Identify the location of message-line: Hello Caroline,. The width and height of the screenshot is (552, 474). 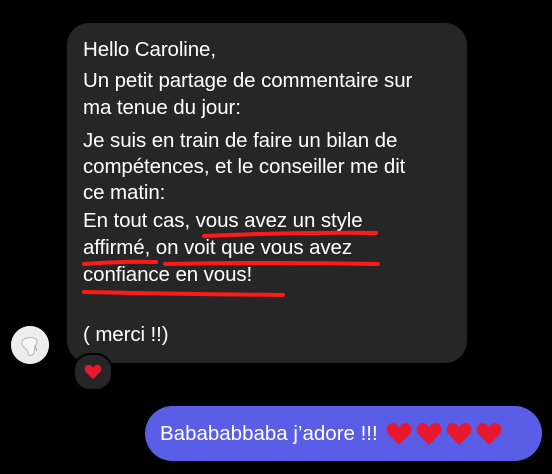
(149, 49).